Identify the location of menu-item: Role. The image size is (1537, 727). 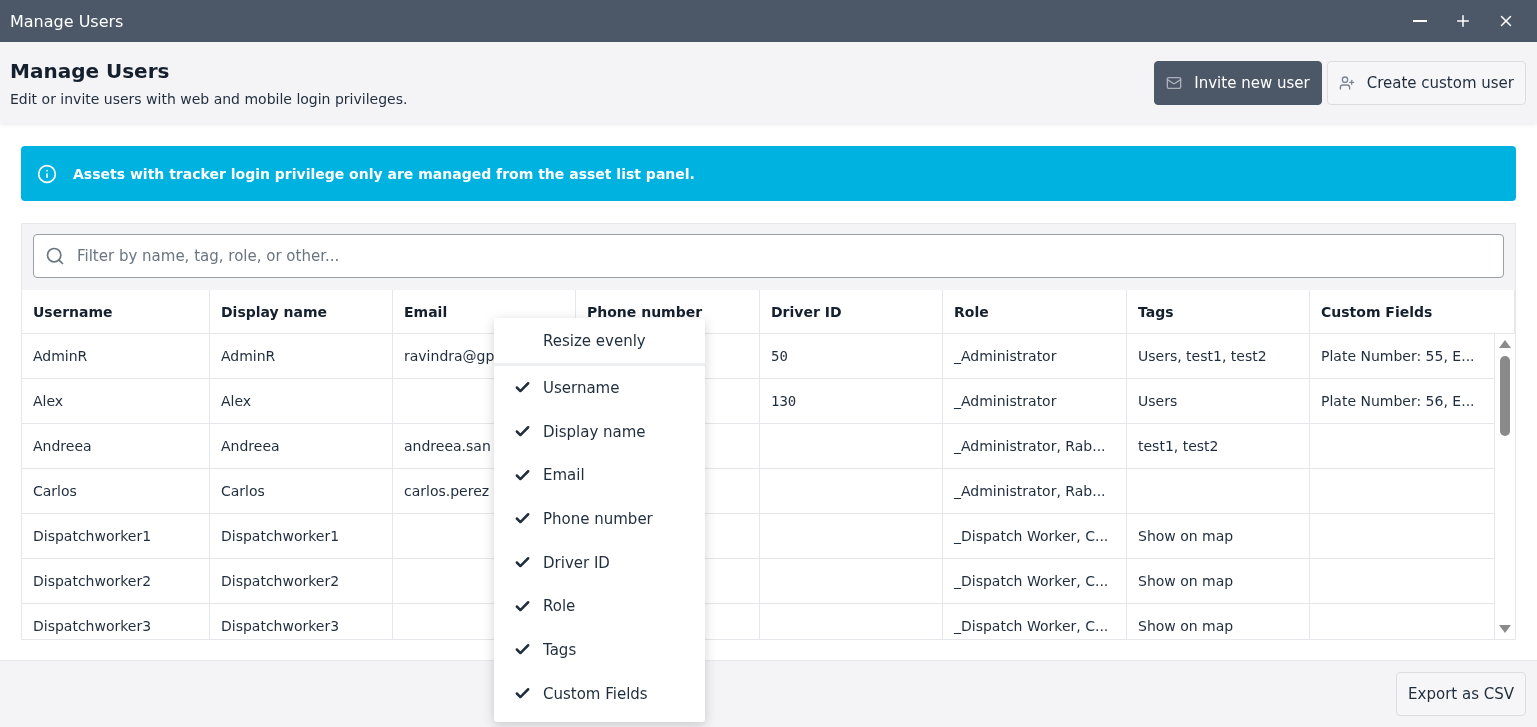
(599, 606).